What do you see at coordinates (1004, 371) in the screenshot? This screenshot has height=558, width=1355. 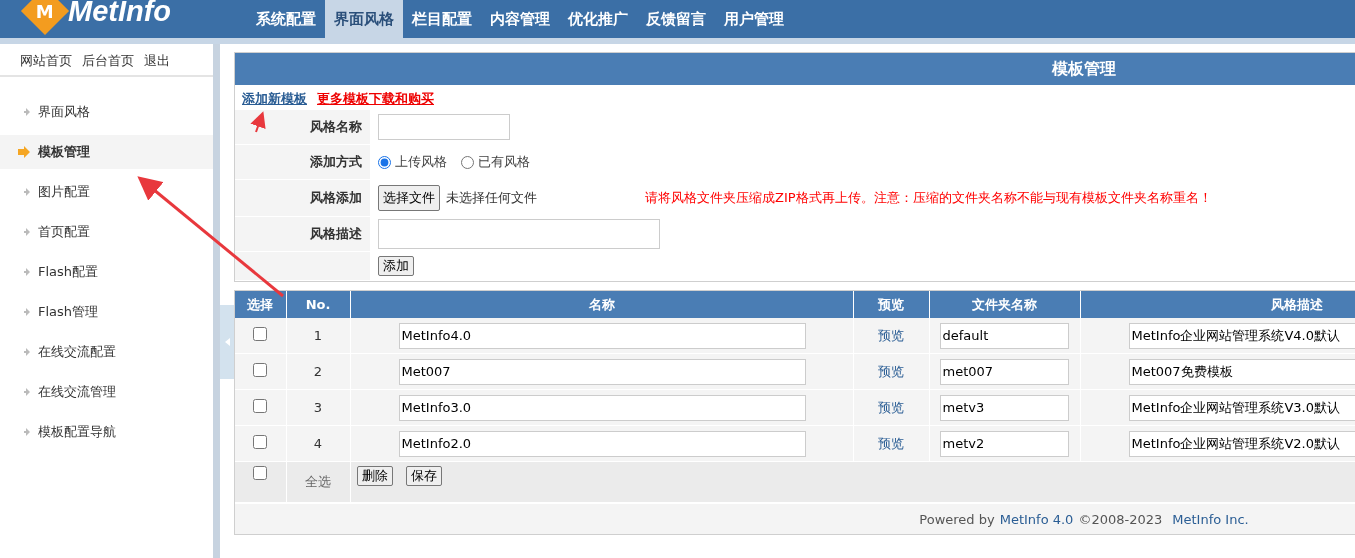 I see `folder-field: met007` at bounding box center [1004, 371].